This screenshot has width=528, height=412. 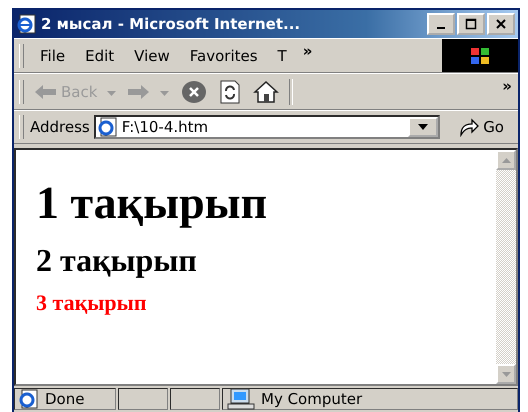 I want to click on close-button, so click(x=501, y=24).